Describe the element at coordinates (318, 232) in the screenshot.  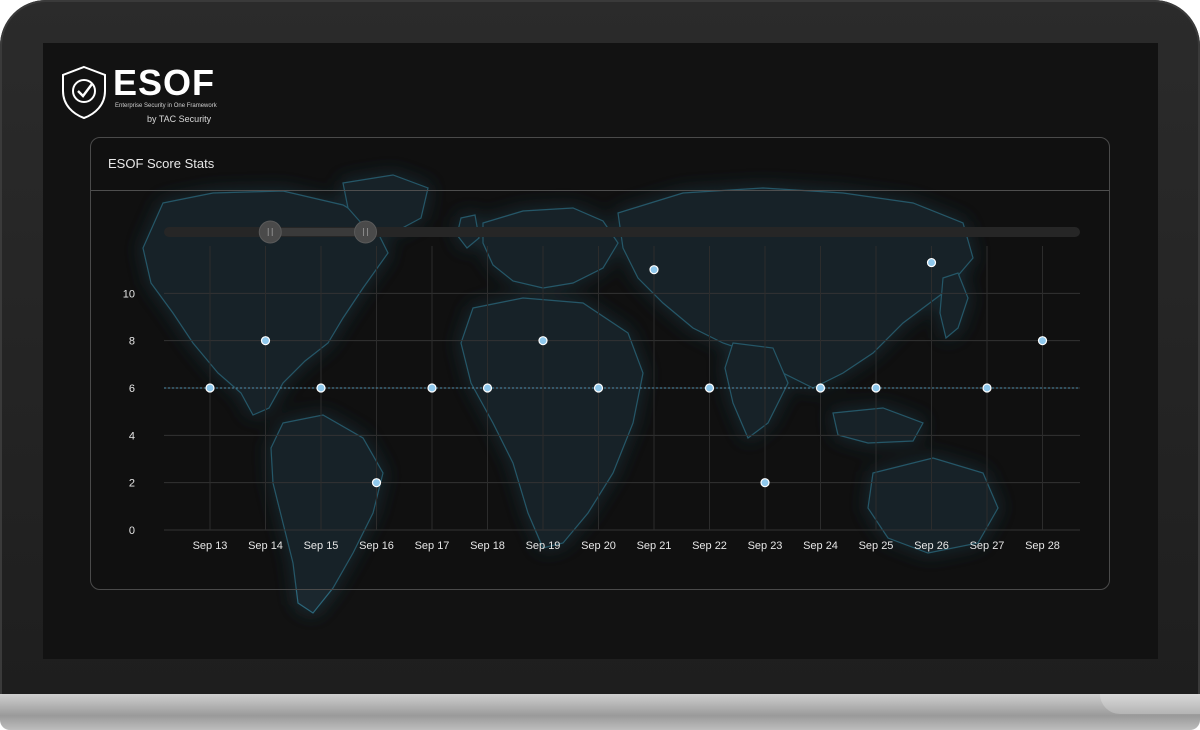
I see `slider-selected-range` at that location.